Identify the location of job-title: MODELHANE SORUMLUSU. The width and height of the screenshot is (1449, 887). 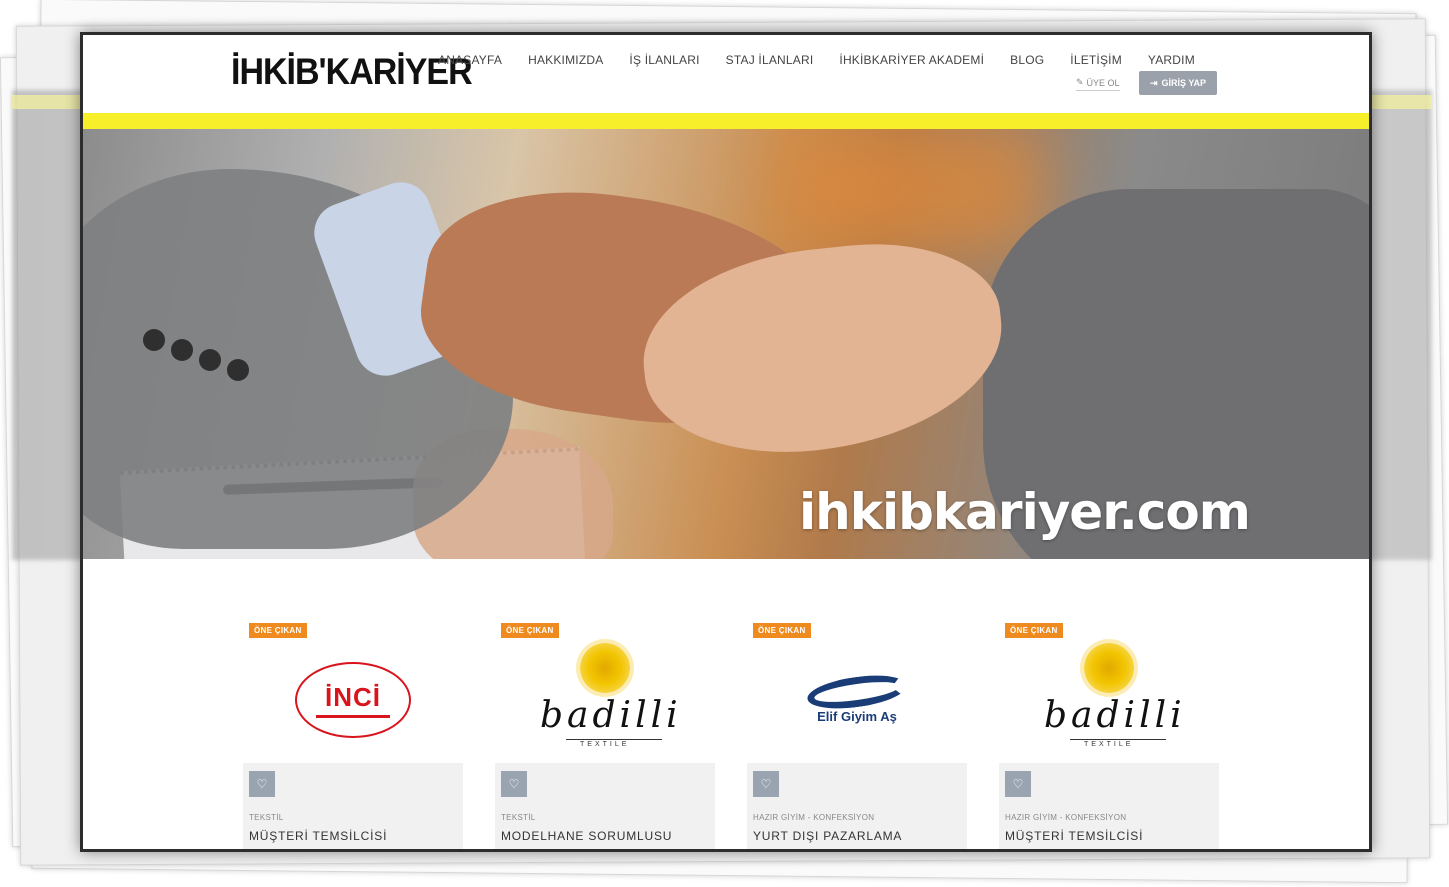
(586, 836).